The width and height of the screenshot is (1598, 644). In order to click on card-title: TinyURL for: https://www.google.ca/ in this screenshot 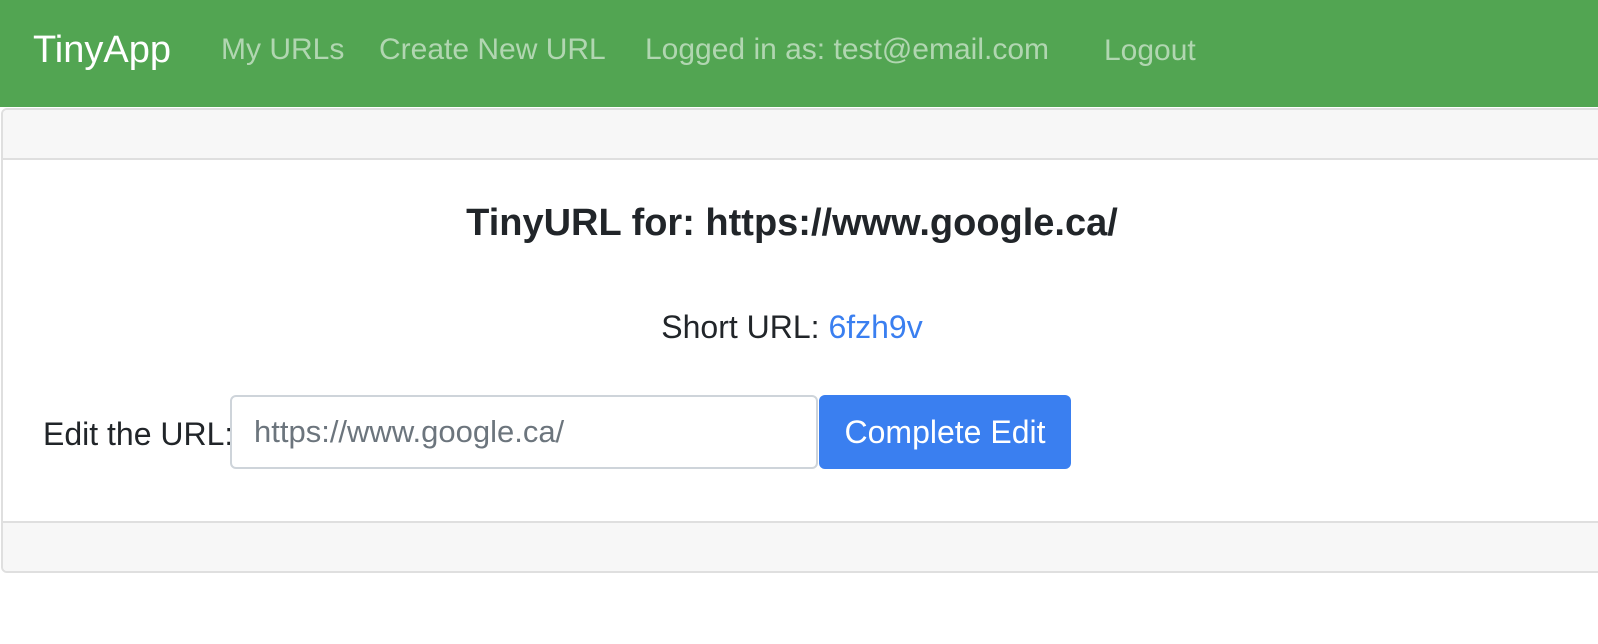, I will do `click(792, 223)`.